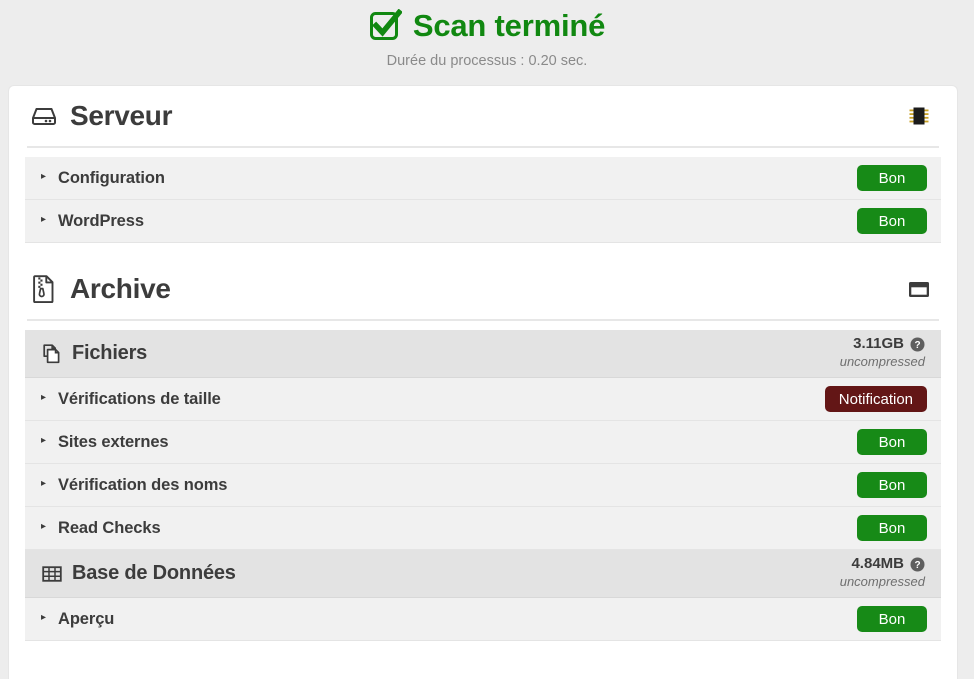  Describe the element at coordinates (110, 353) in the screenshot. I see `group-label: Fichiers` at that location.